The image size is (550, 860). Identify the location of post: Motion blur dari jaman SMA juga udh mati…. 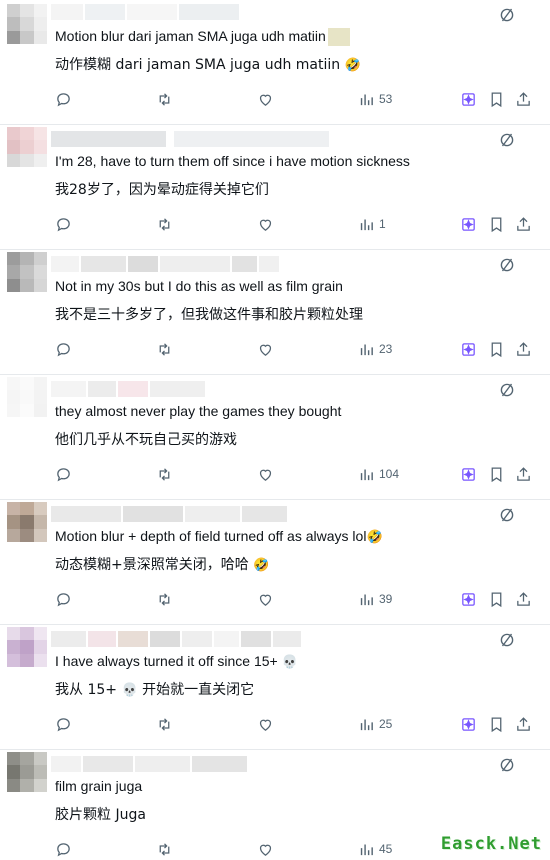
(275, 62).